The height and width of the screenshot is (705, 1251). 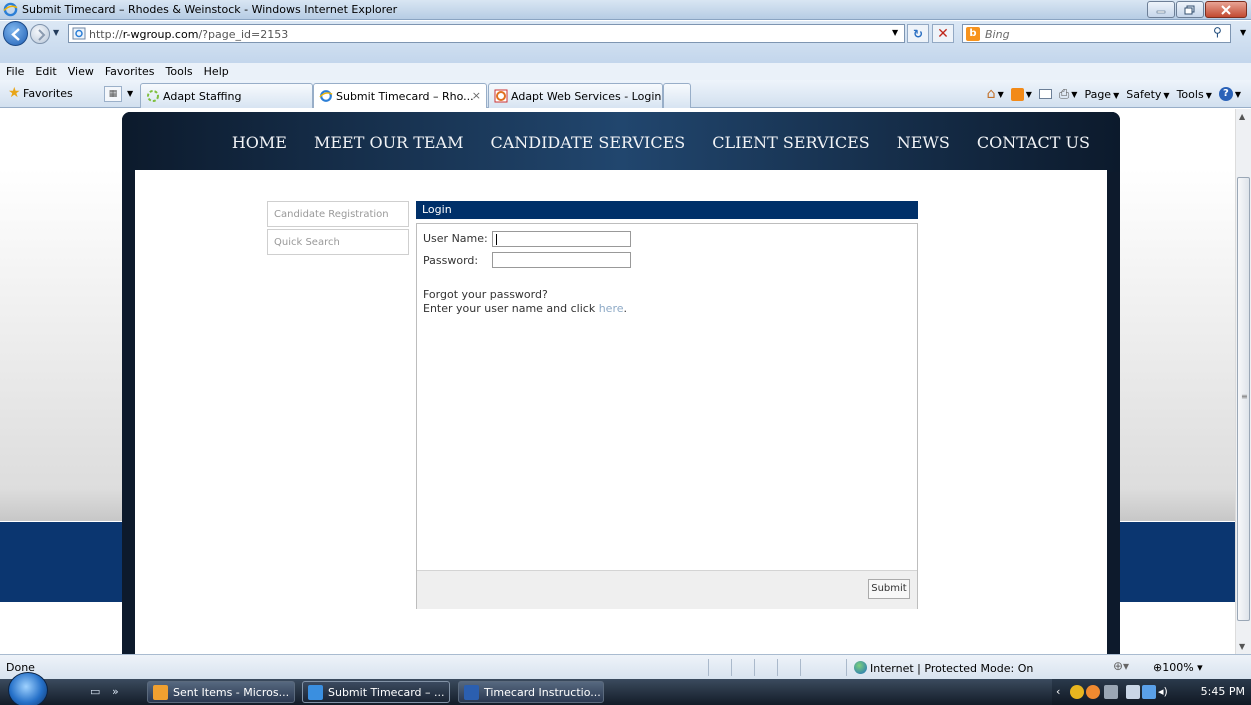 I want to click on menu-tools: Tools, so click(x=179, y=71).